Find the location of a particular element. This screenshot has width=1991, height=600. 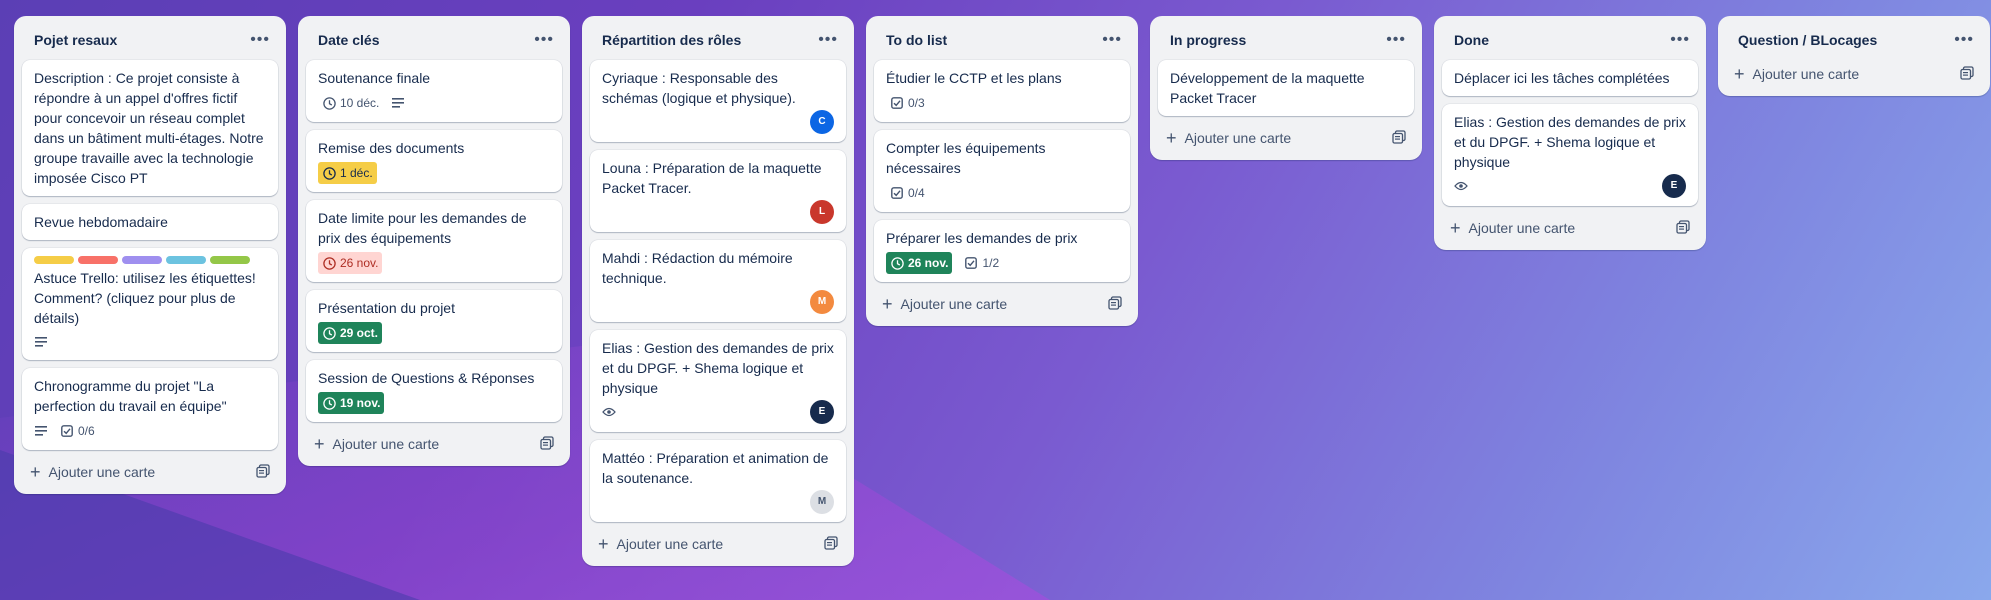

card-badges: 29 oct. is located at coordinates (434, 333).